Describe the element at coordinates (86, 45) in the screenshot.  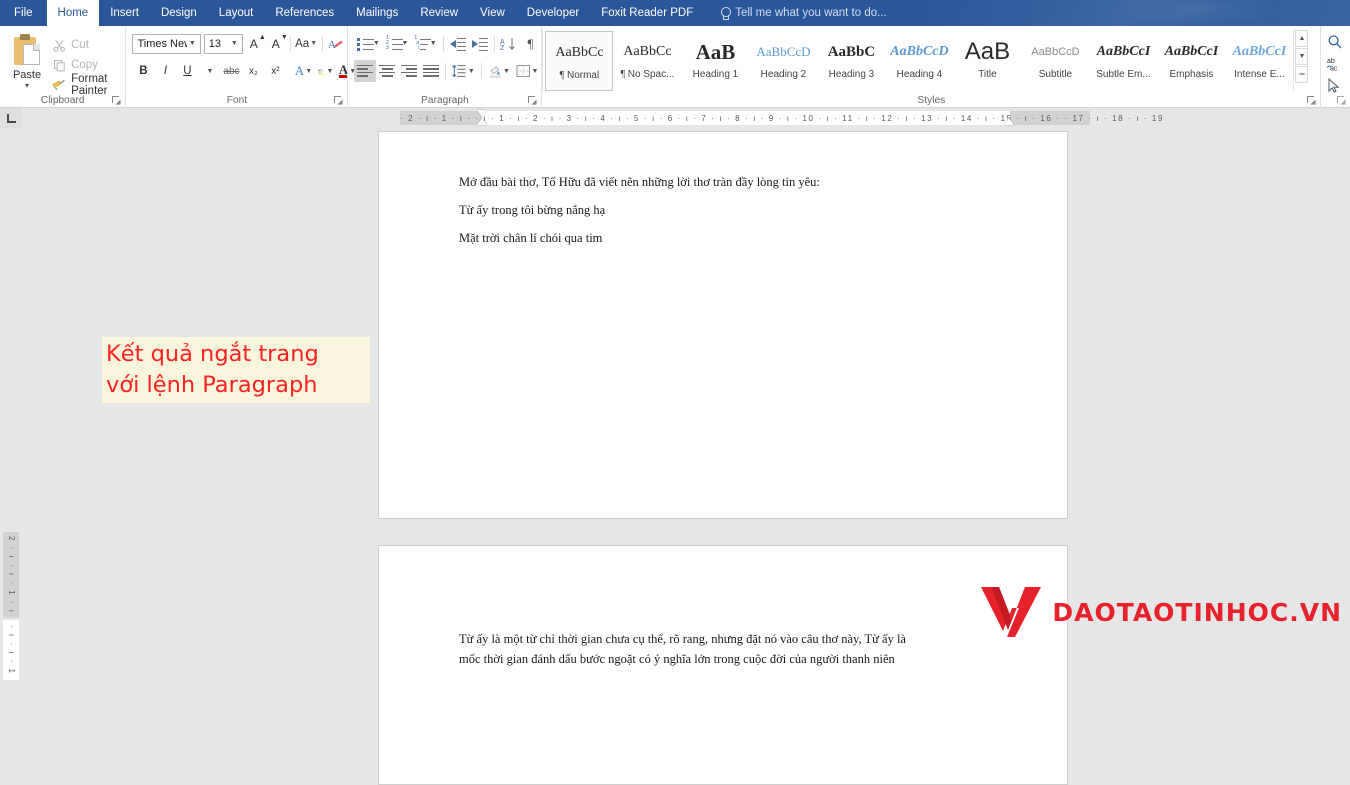
I see `cut-button: Cut` at that location.